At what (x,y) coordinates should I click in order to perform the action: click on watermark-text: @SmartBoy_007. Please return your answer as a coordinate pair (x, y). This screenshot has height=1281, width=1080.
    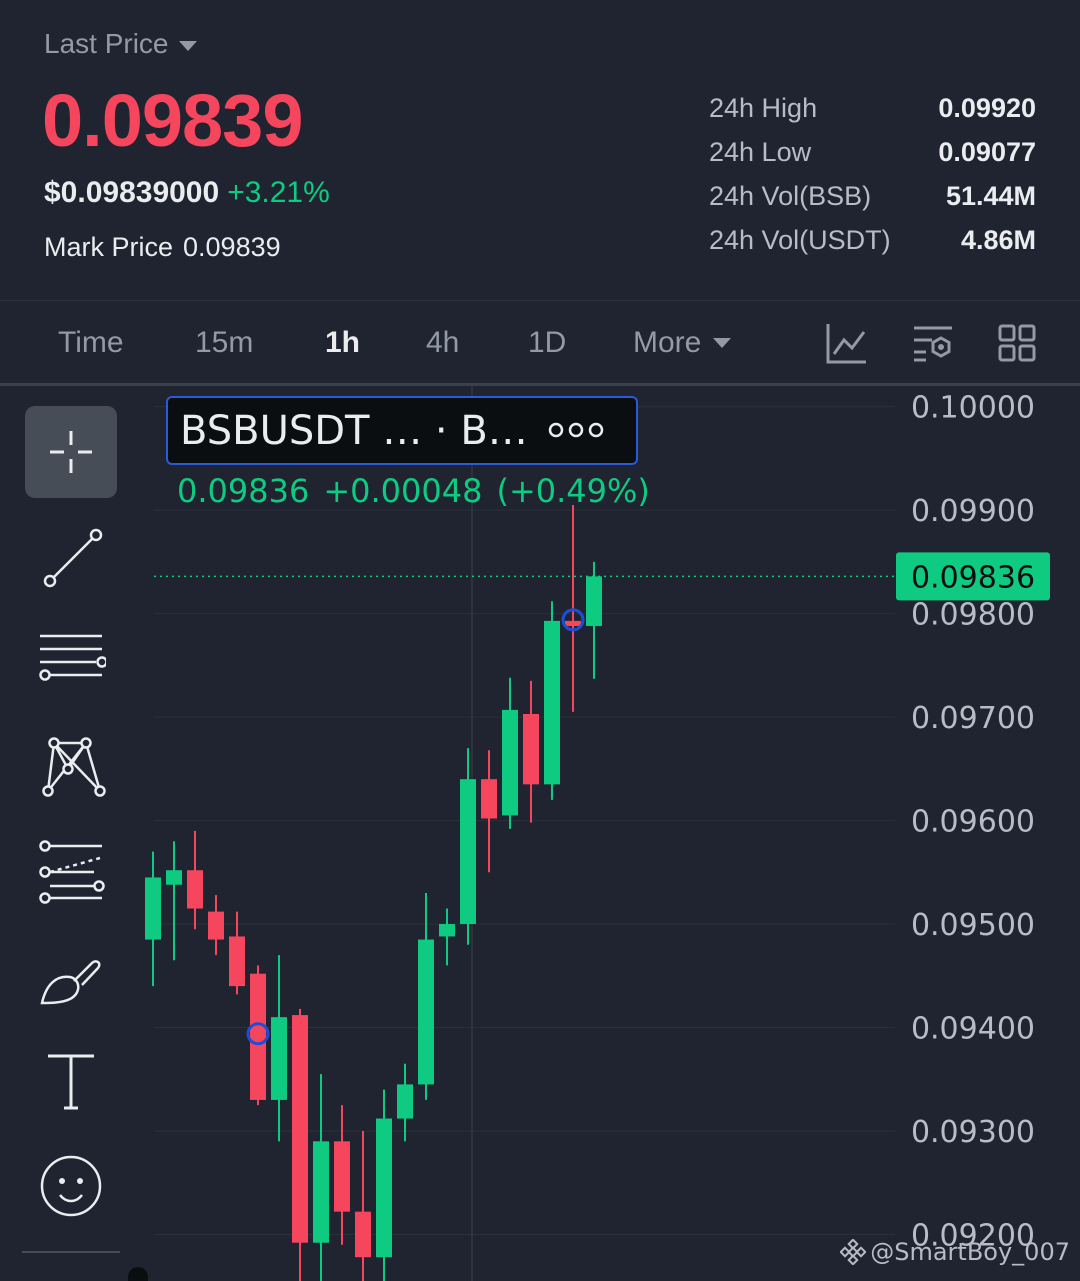
    Looking at the image, I should click on (970, 1252).